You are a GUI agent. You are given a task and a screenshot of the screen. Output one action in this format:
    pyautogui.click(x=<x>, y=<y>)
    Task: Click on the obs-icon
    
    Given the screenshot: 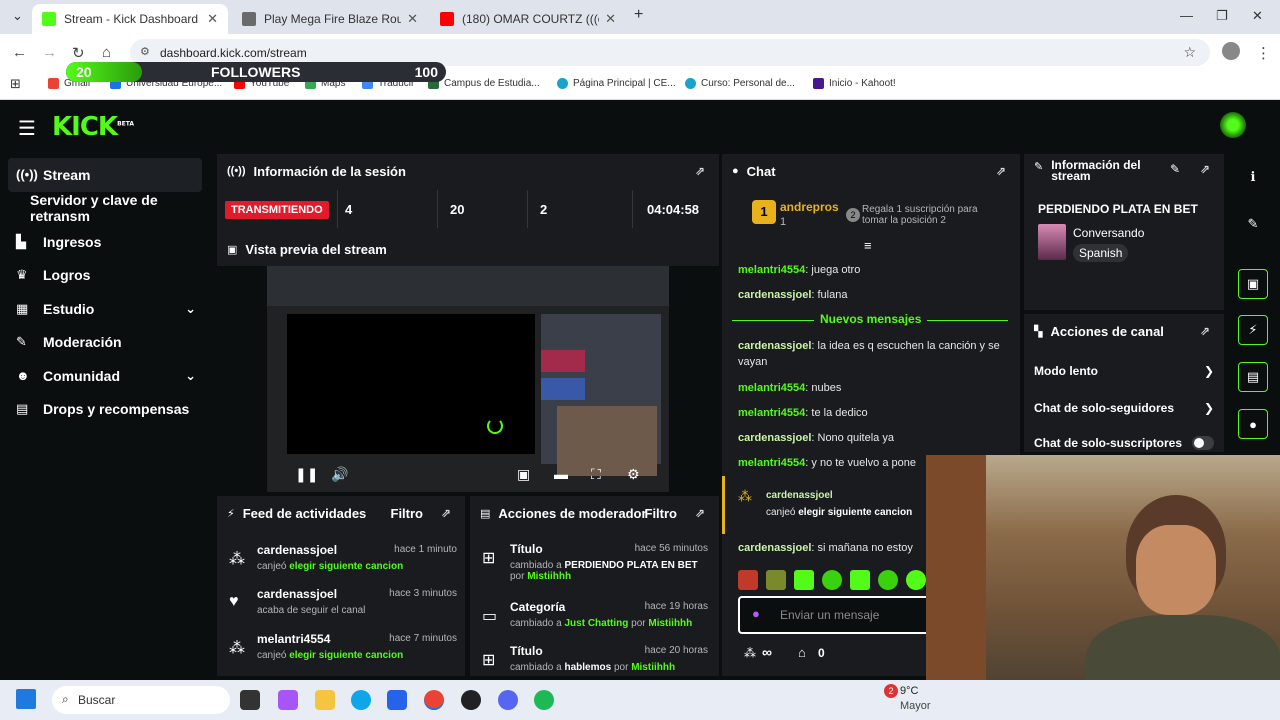 What is the action you would take?
    pyautogui.click(x=471, y=700)
    